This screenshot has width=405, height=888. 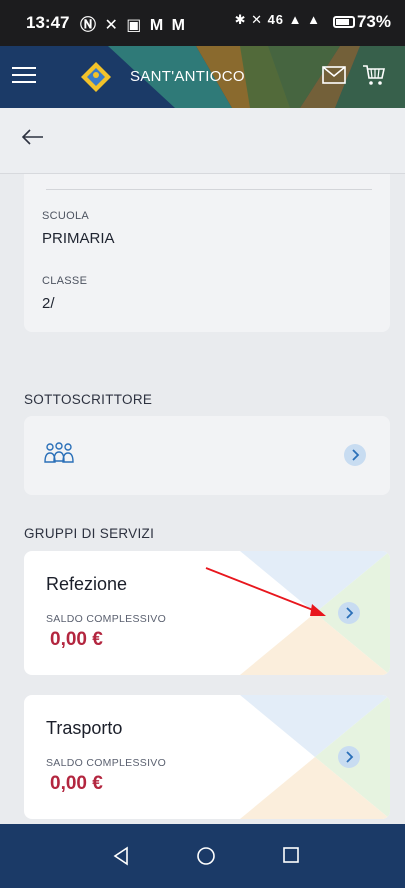 I want to click on status-time: 13:47, so click(x=48, y=22).